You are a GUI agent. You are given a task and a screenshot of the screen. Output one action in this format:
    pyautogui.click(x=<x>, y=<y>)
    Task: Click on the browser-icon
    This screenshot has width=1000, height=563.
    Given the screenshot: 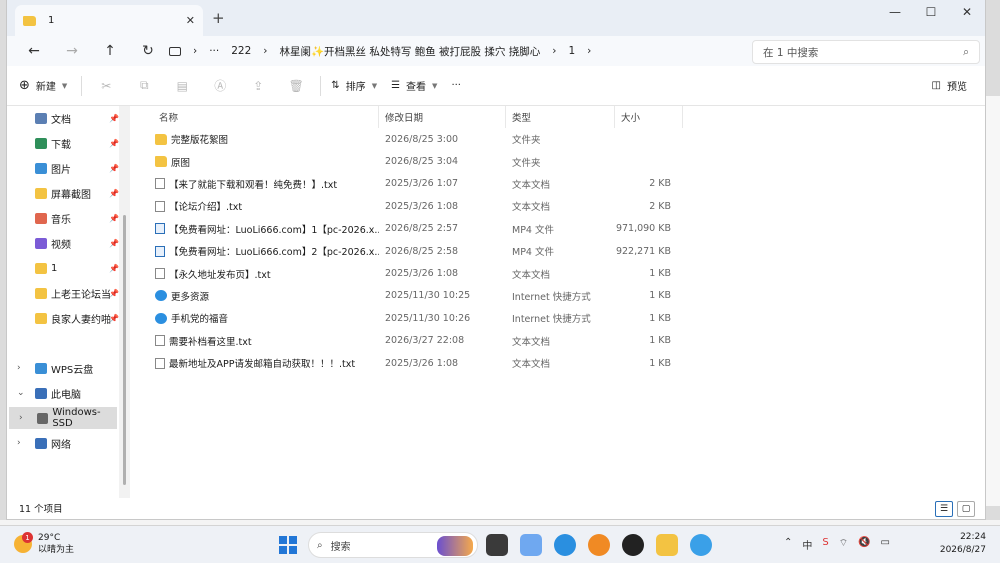 What is the action you would take?
    pyautogui.click(x=701, y=545)
    